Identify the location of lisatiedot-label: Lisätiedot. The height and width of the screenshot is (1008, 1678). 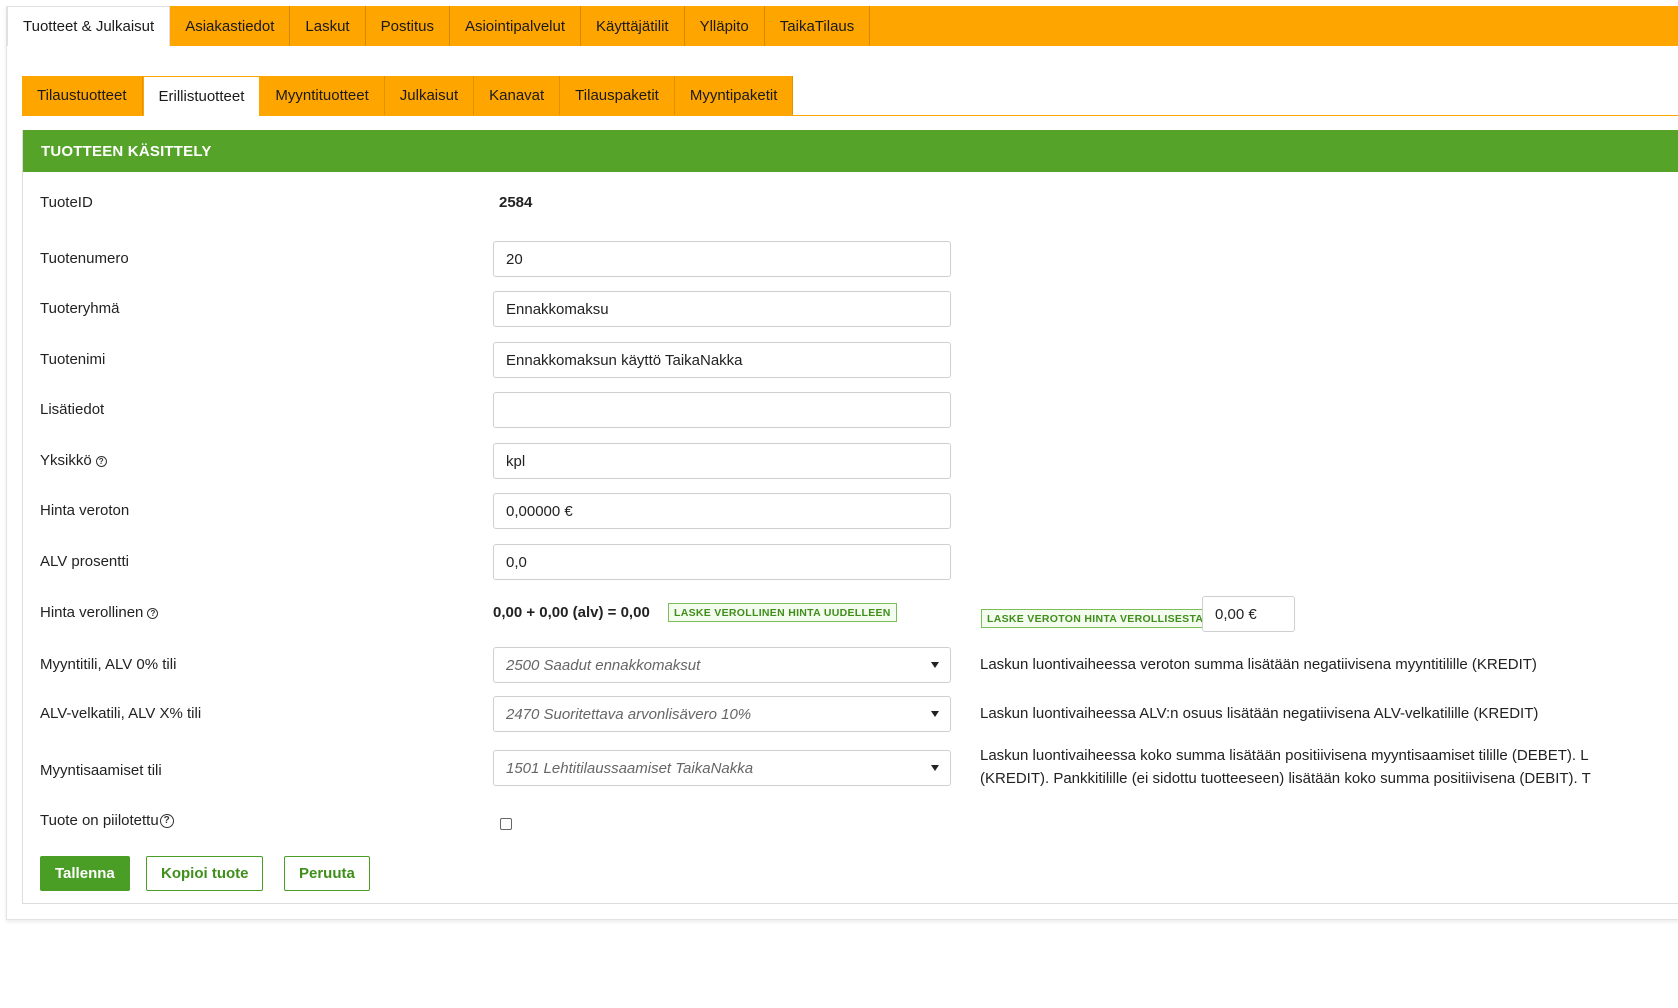
(72, 409).